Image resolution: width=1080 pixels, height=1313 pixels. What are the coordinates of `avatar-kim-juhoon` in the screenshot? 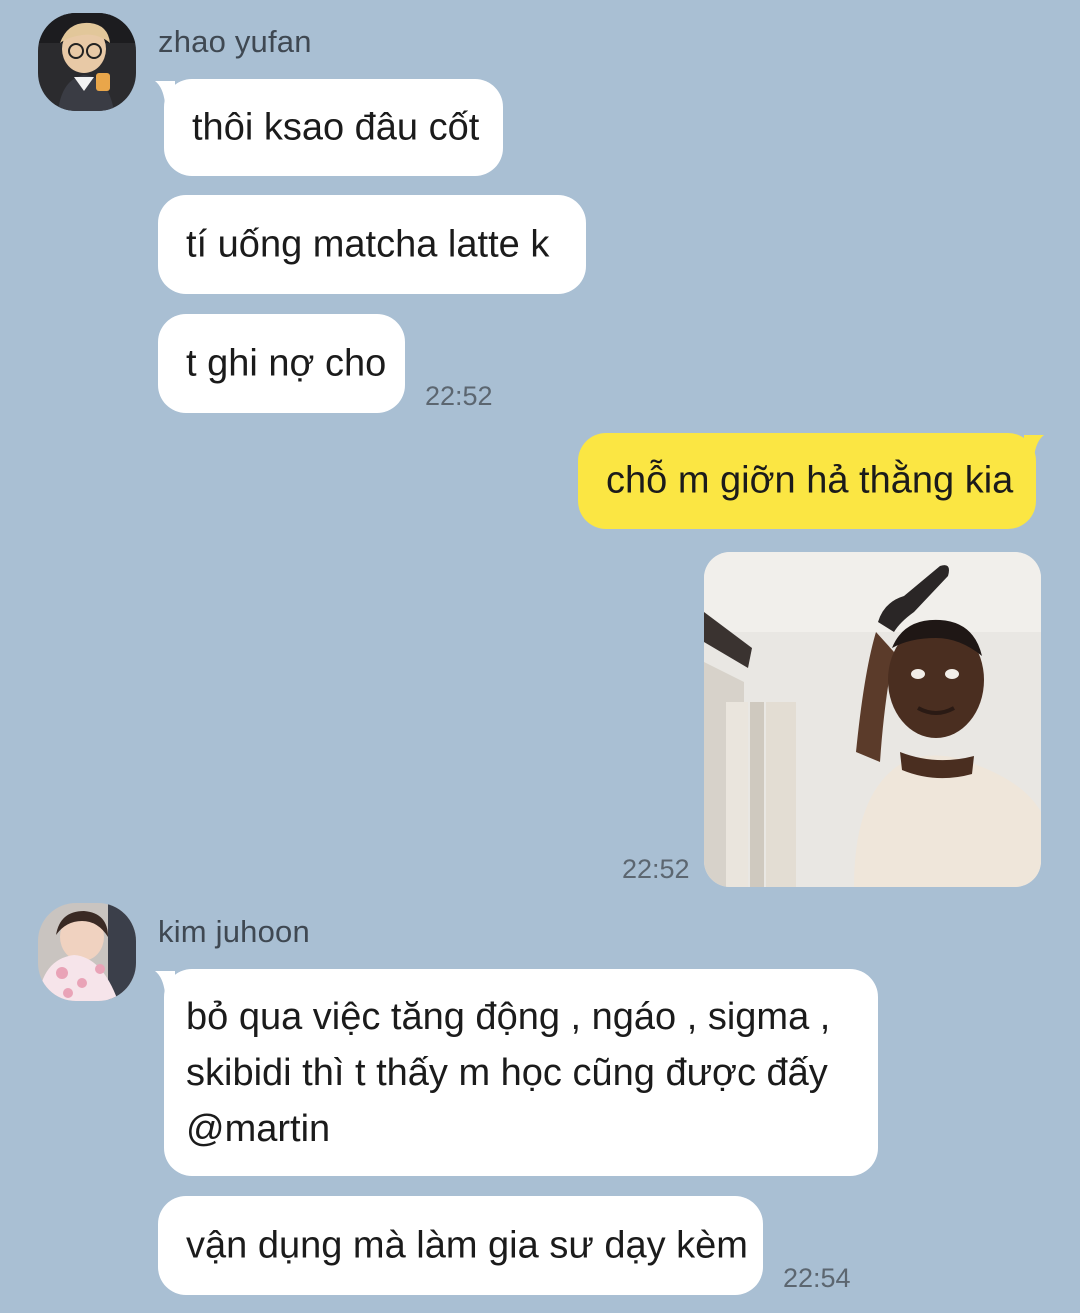 It's located at (87, 952).